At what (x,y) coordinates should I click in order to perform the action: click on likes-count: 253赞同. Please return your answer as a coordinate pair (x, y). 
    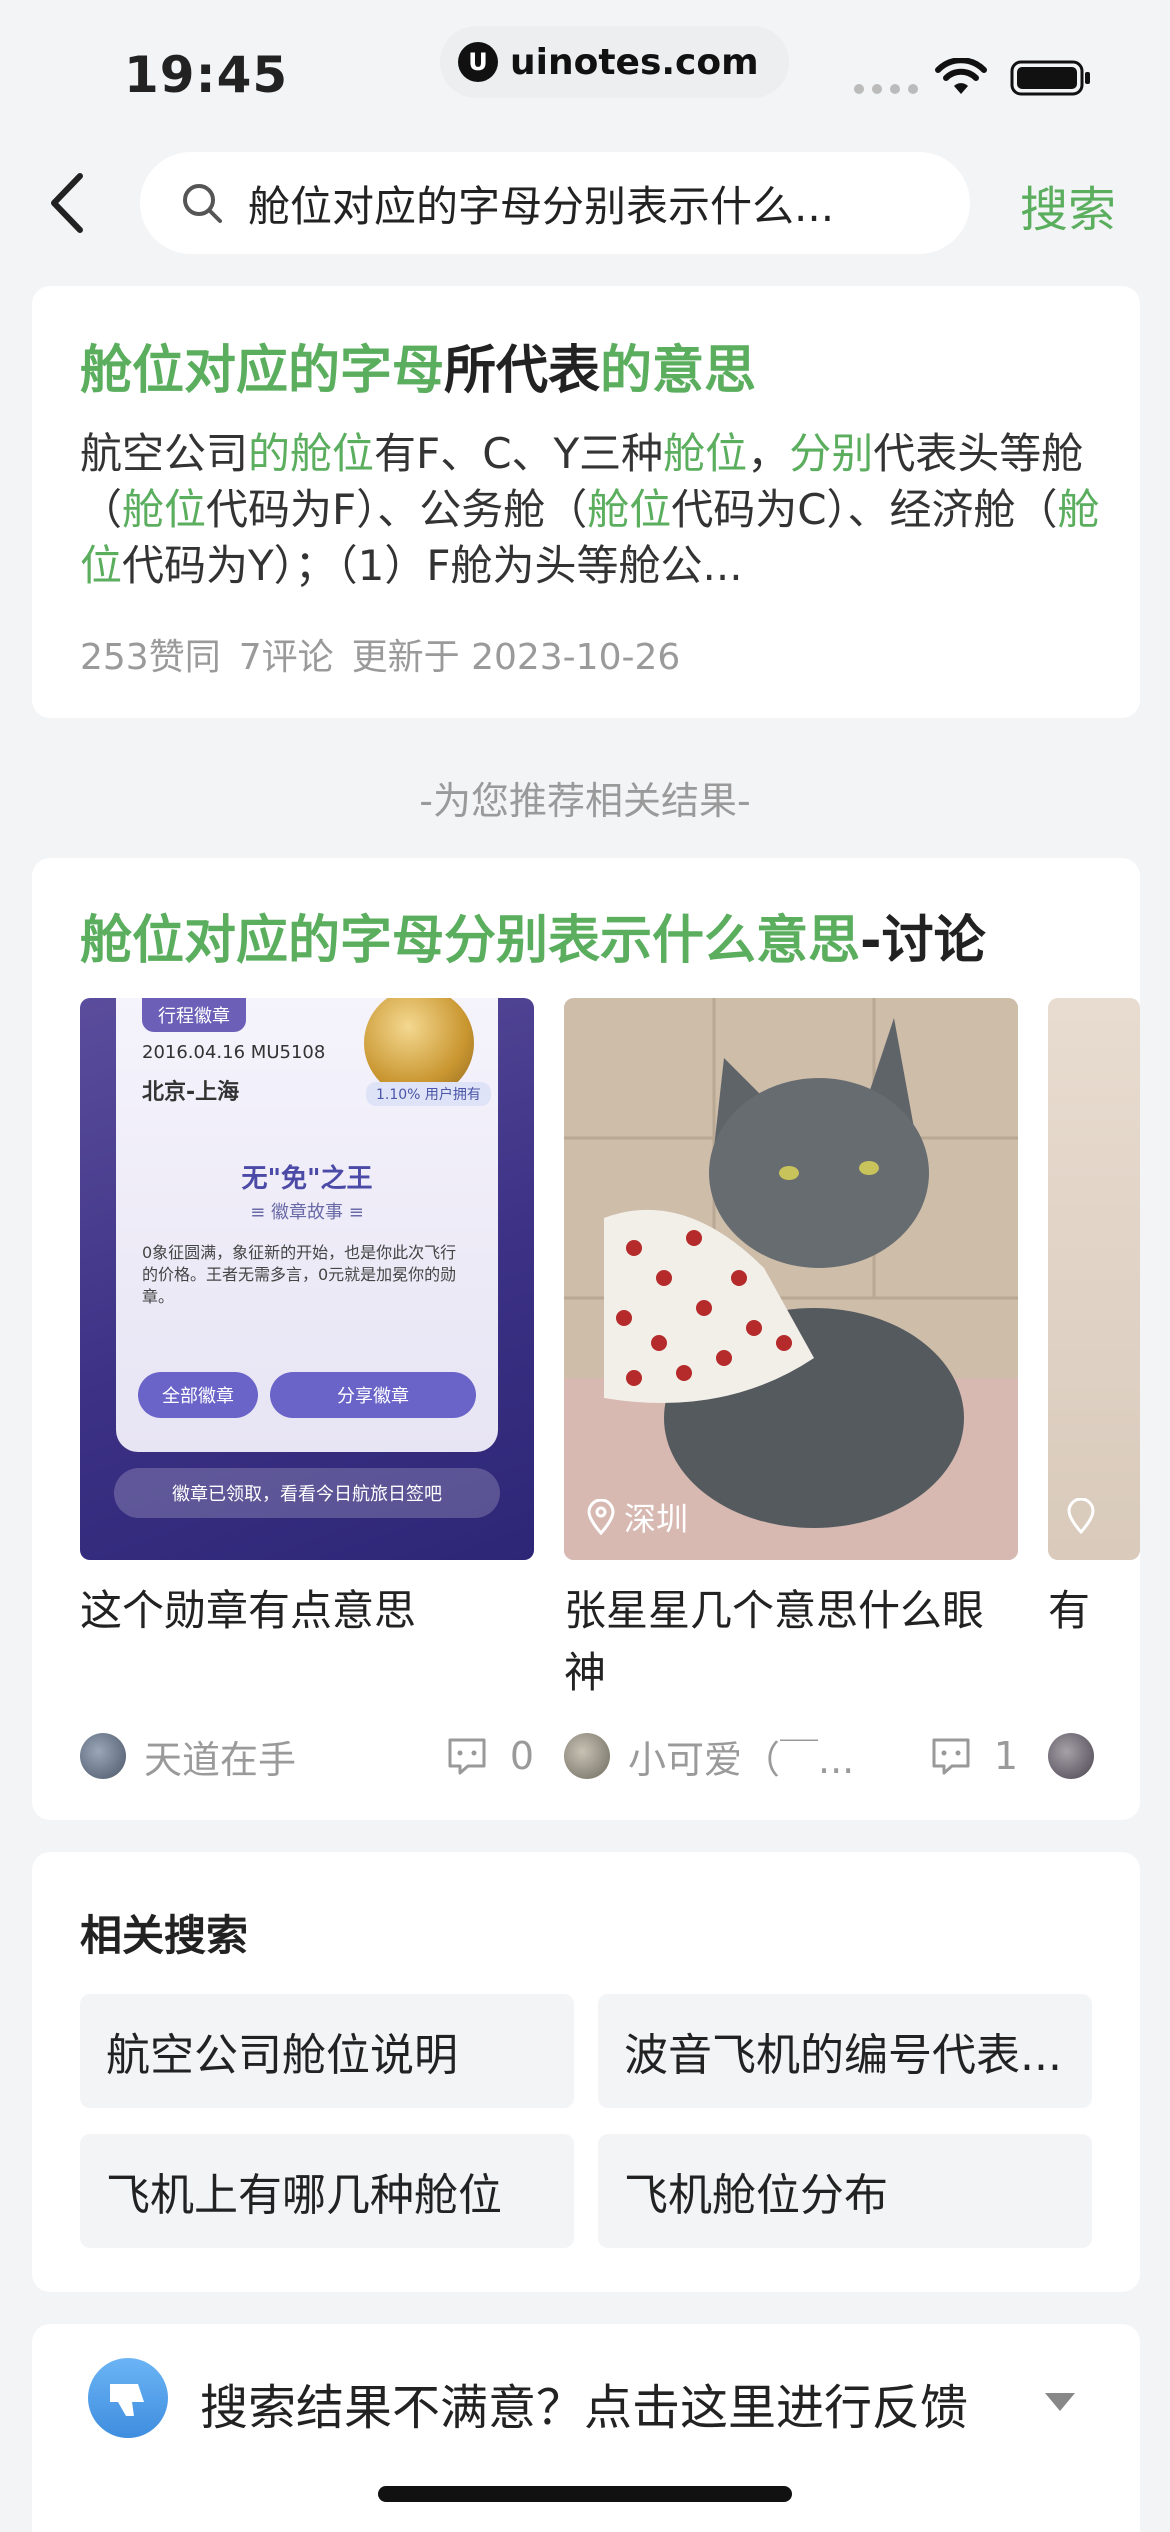
    Looking at the image, I should click on (150, 657).